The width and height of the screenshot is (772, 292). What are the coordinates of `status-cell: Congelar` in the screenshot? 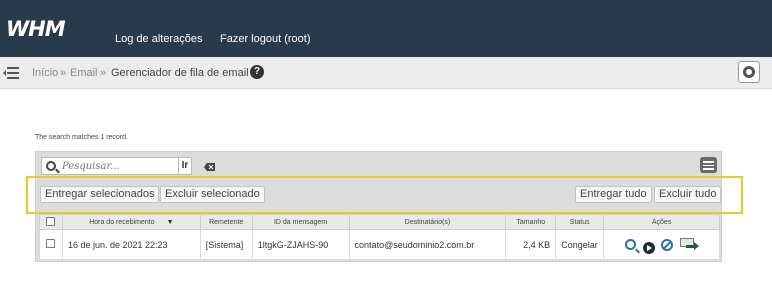 It's located at (580, 244).